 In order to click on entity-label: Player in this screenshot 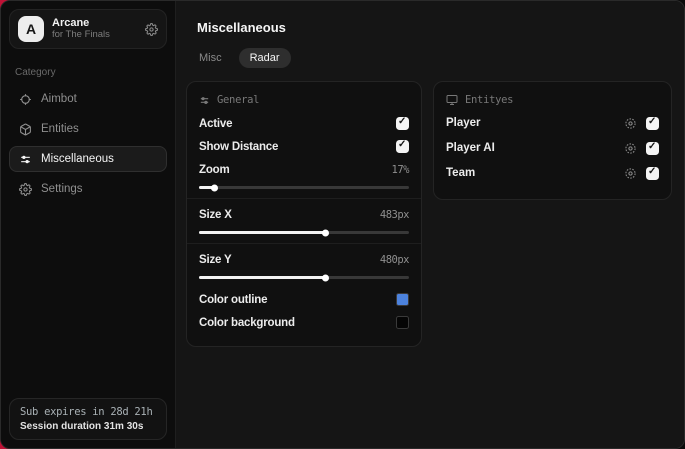, I will do `click(463, 123)`.